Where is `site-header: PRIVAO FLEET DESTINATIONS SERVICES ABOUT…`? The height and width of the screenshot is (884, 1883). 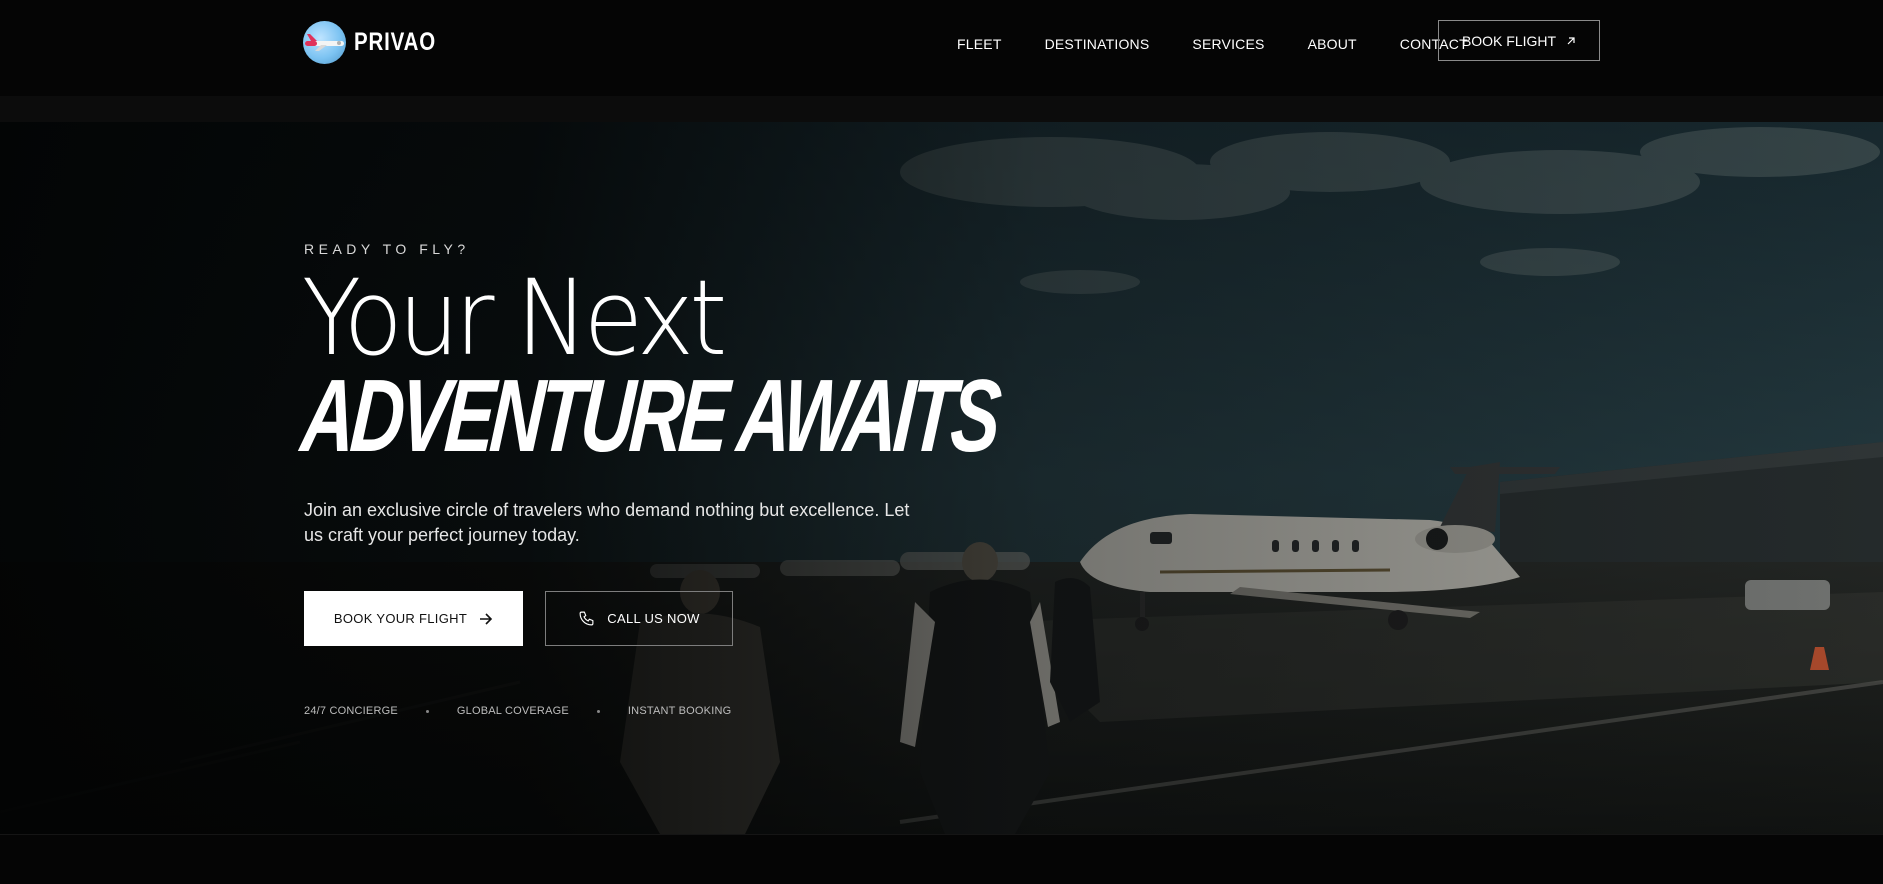 site-header: PRIVAO FLEET DESTINATIONS SERVICES ABOUT… is located at coordinates (941, 48).